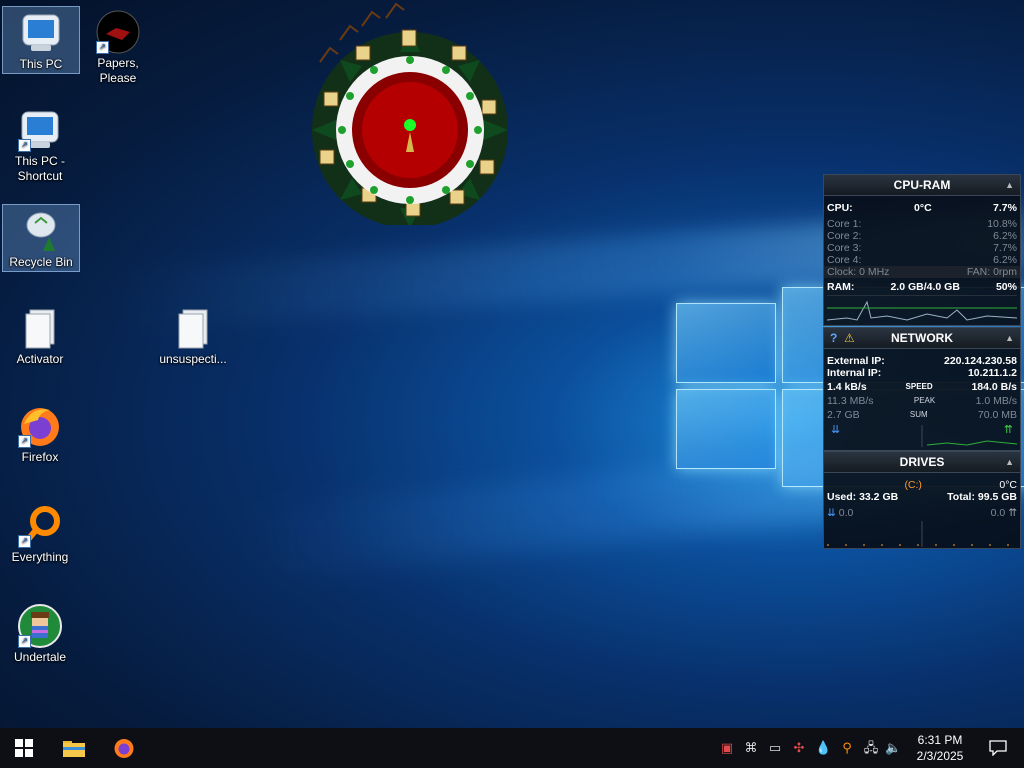  Describe the element at coordinates (922, 272) in the screenshot. I see `clock-fan-row: Clock: 0 MHz FAN: 0rpm` at that location.